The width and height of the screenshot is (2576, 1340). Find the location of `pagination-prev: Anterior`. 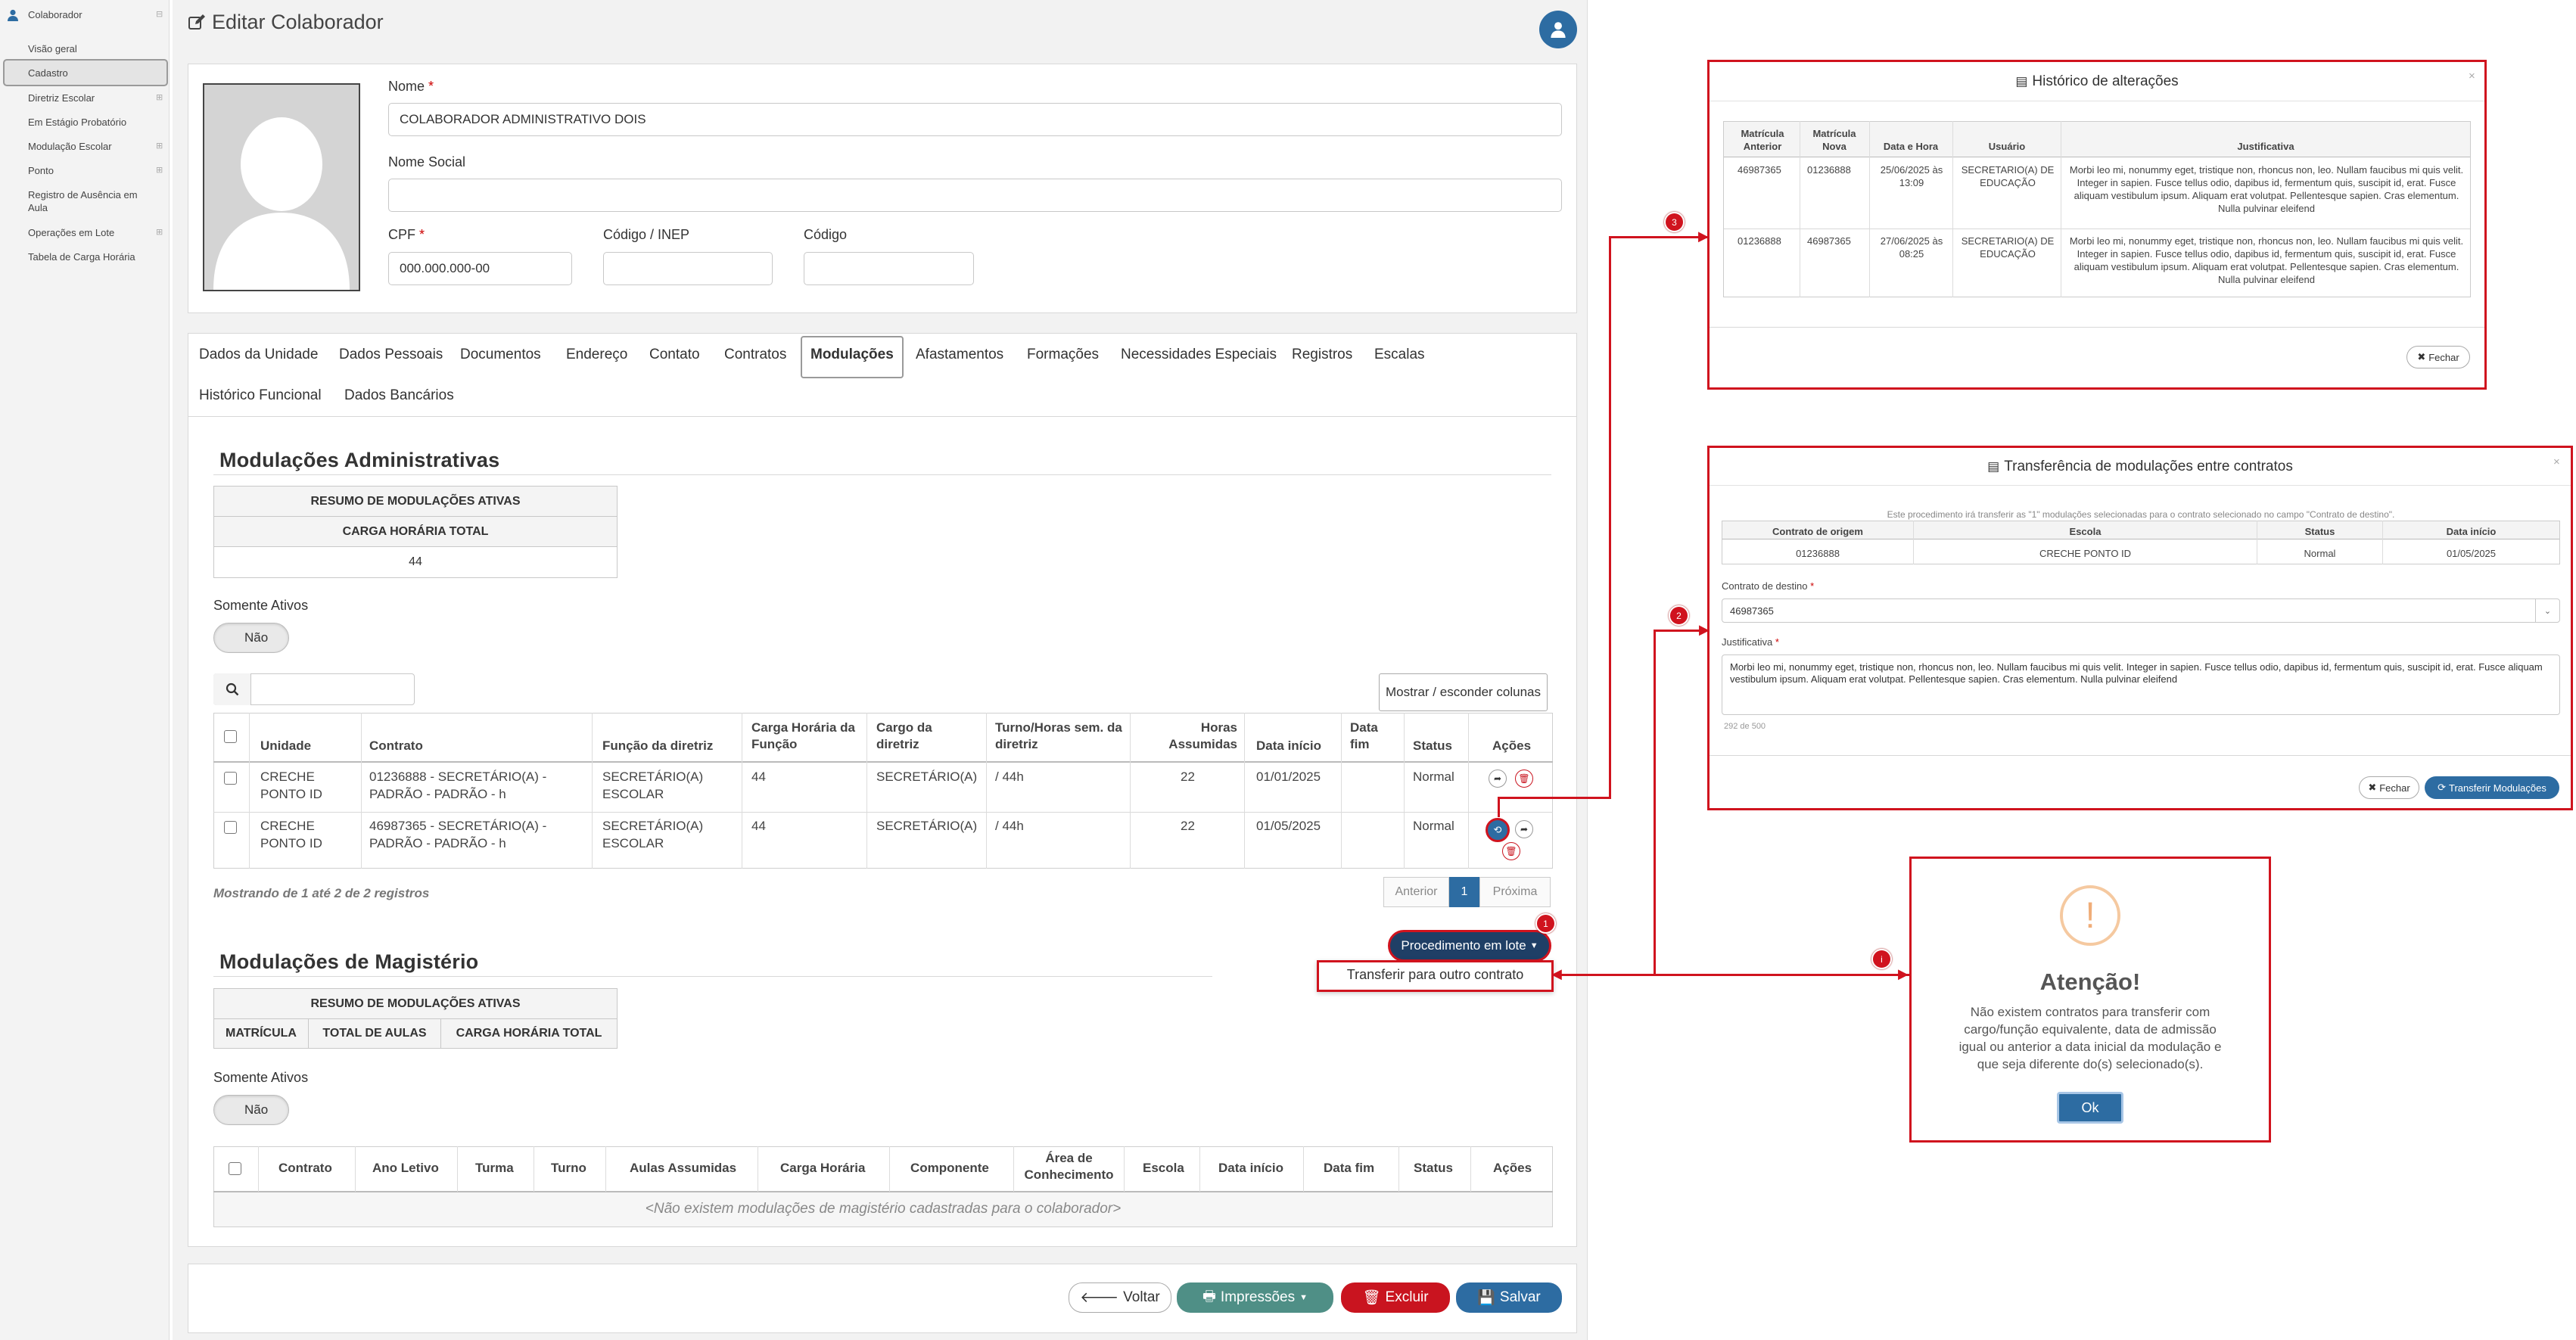

pagination-prev: Anterior is located at coordinates (1416, 892).